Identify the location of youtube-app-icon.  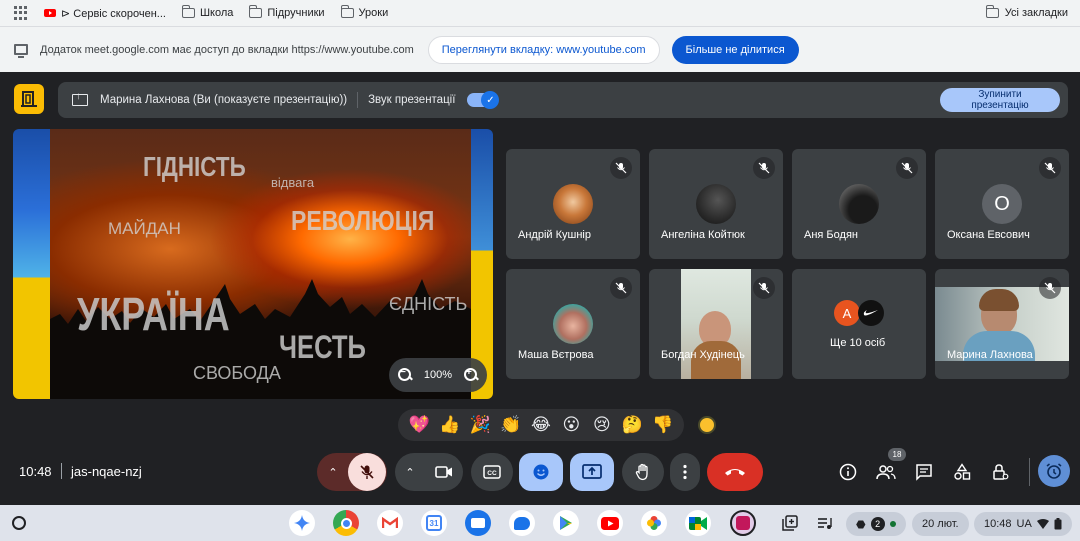
(610, 523).